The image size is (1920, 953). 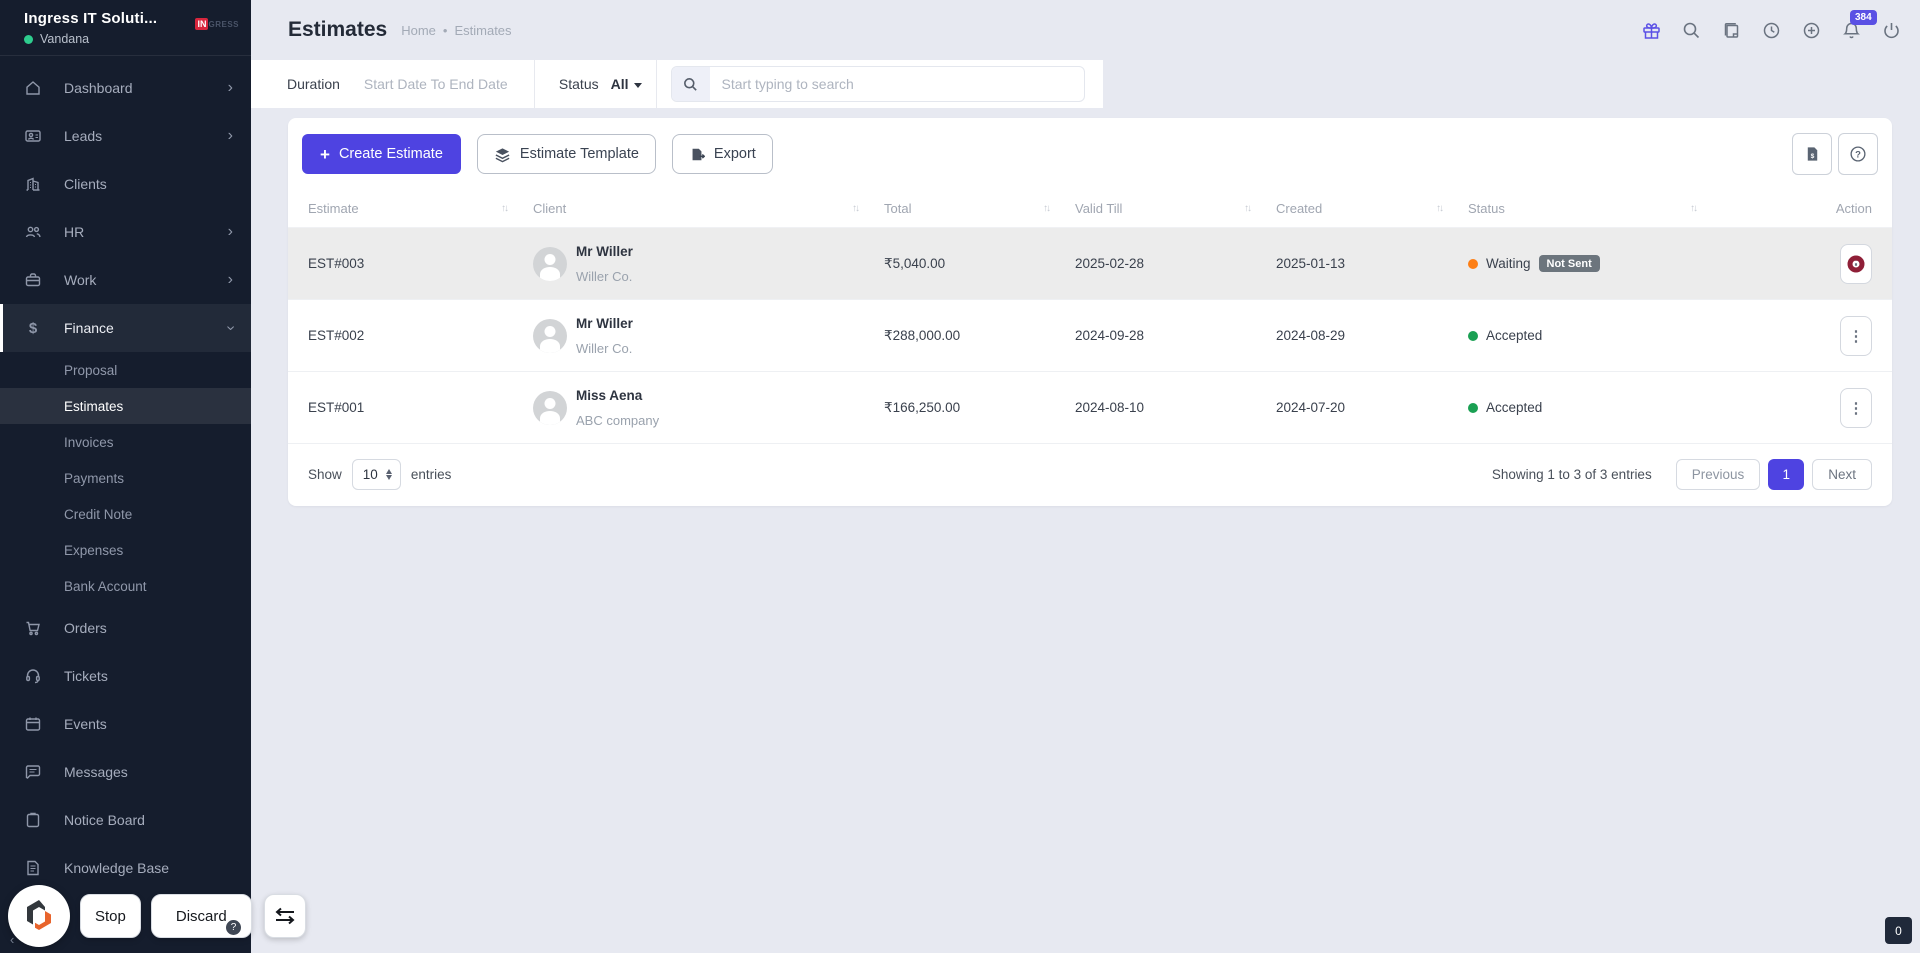 I want to click on search-input, so click(x=896, y=84).